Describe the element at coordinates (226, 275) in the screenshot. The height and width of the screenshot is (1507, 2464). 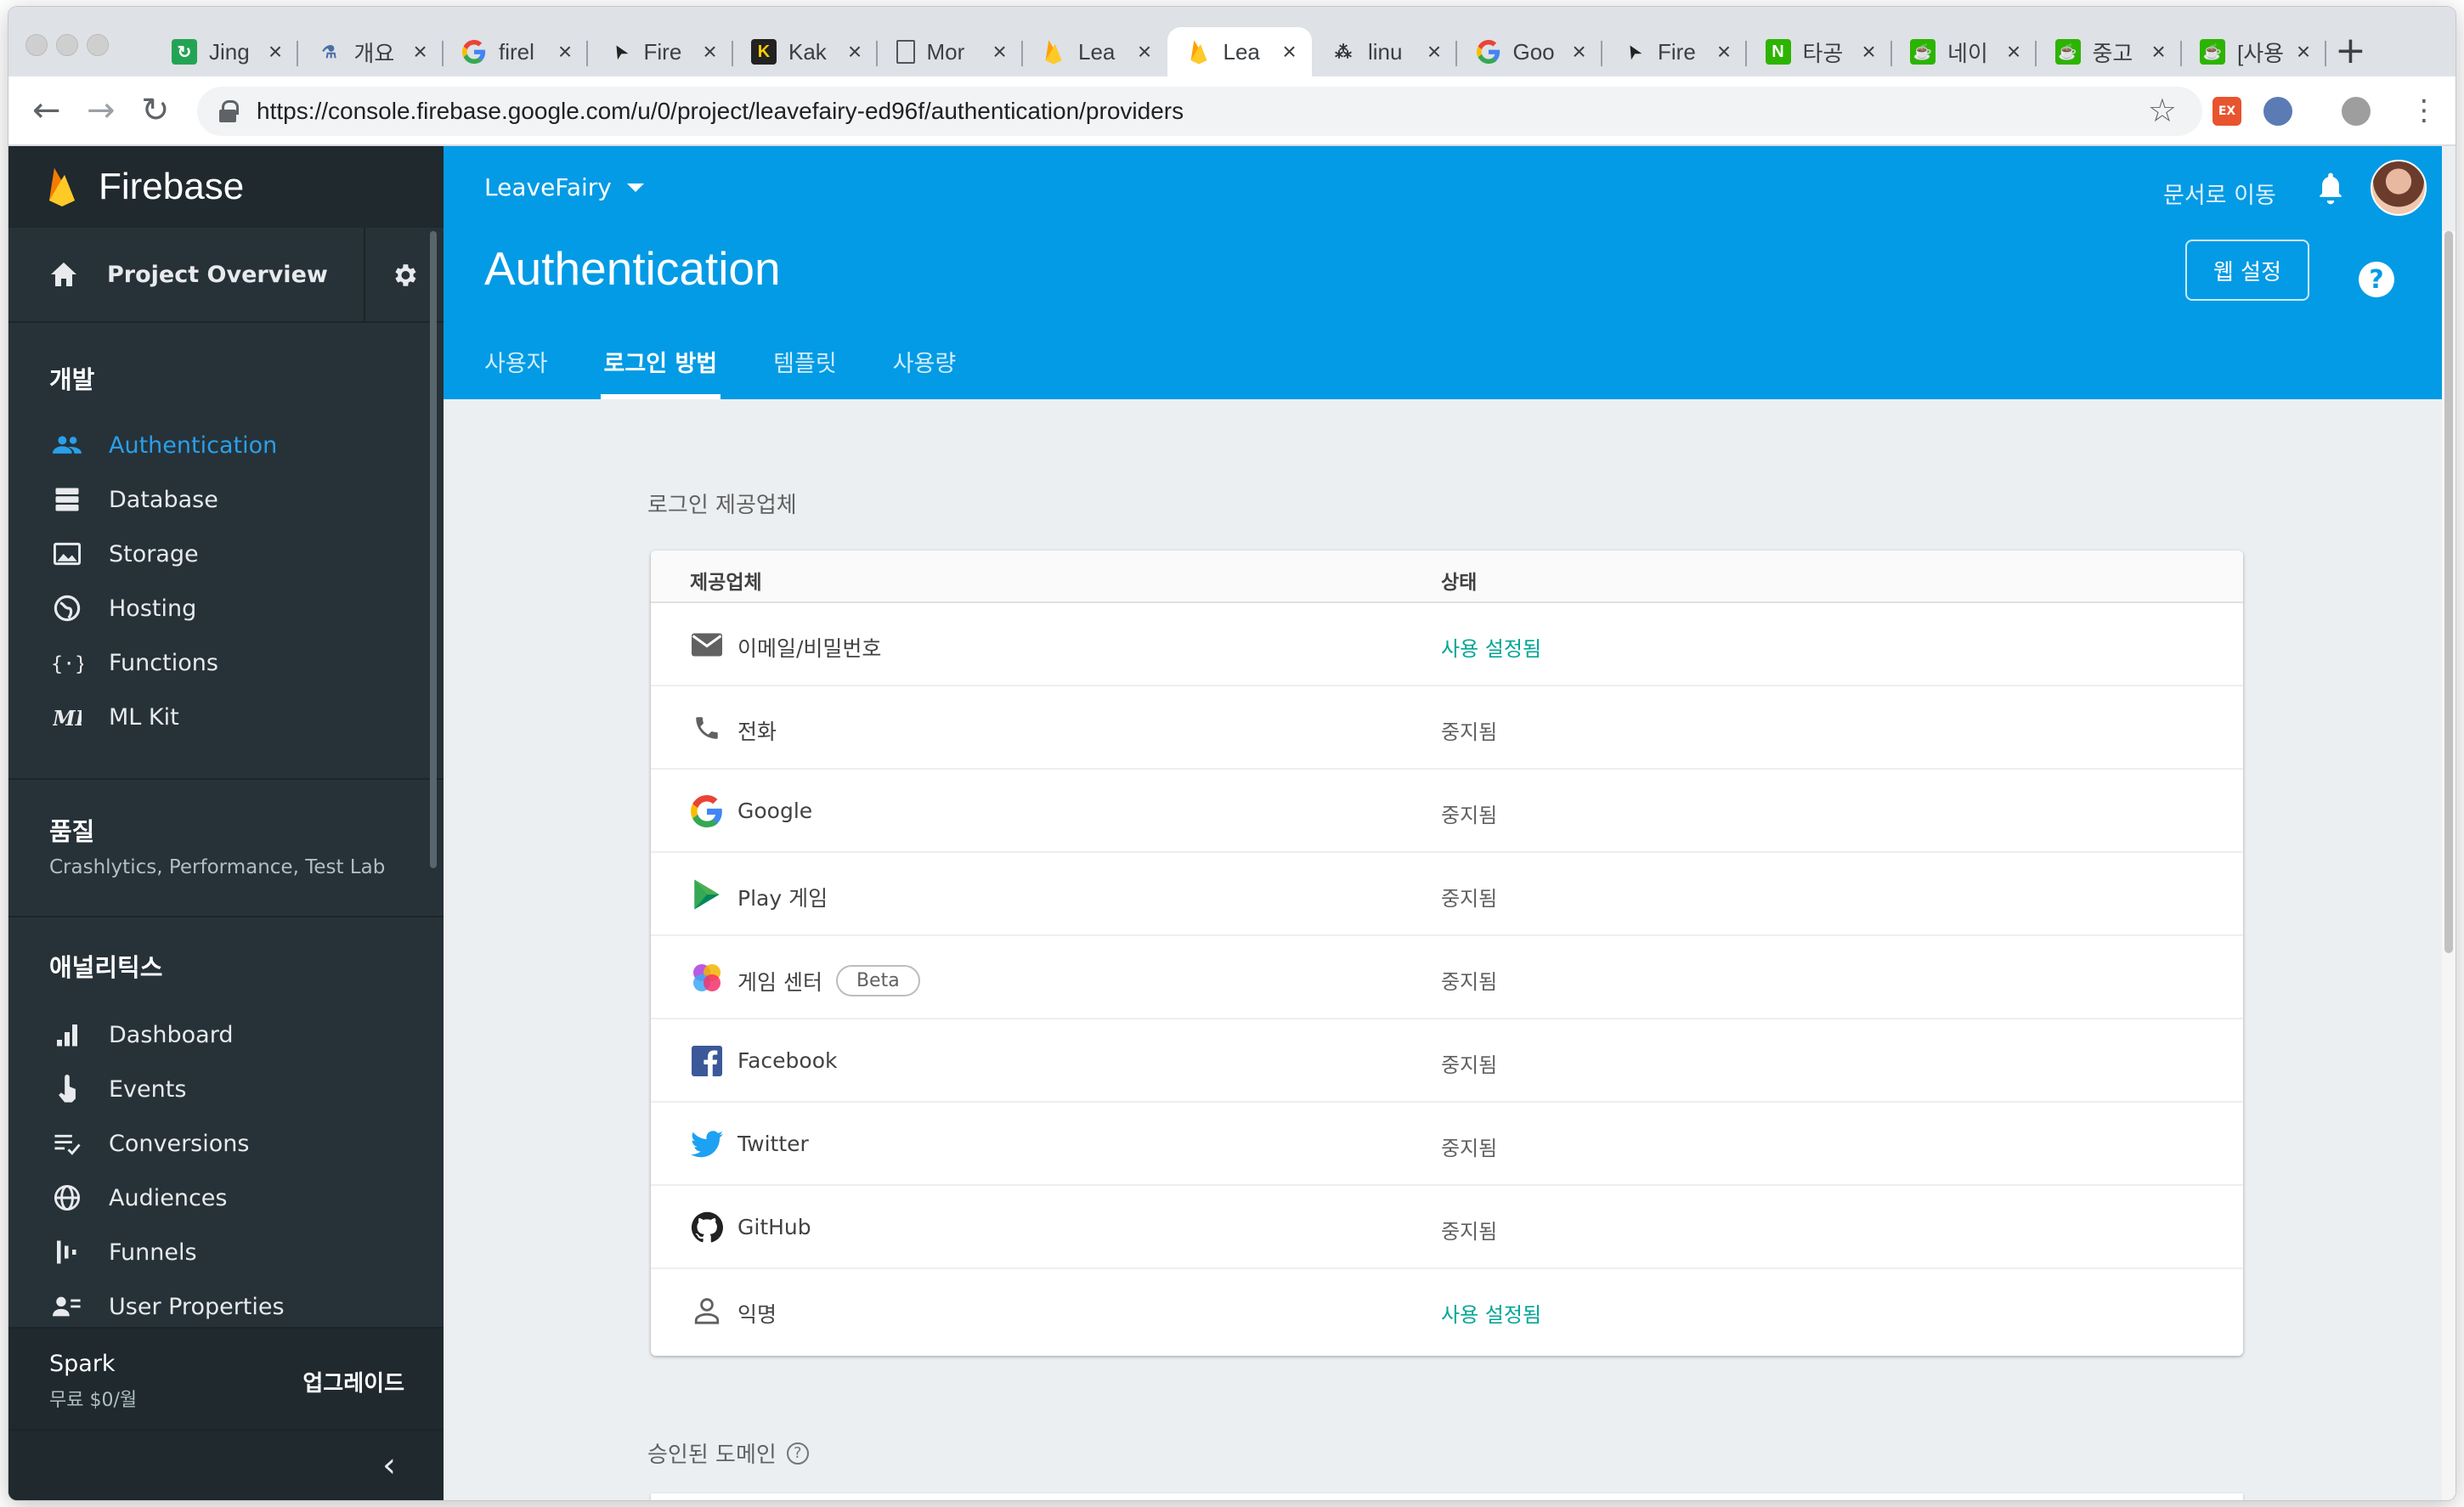
I see `project-overview-link: Project Overview` at that location.